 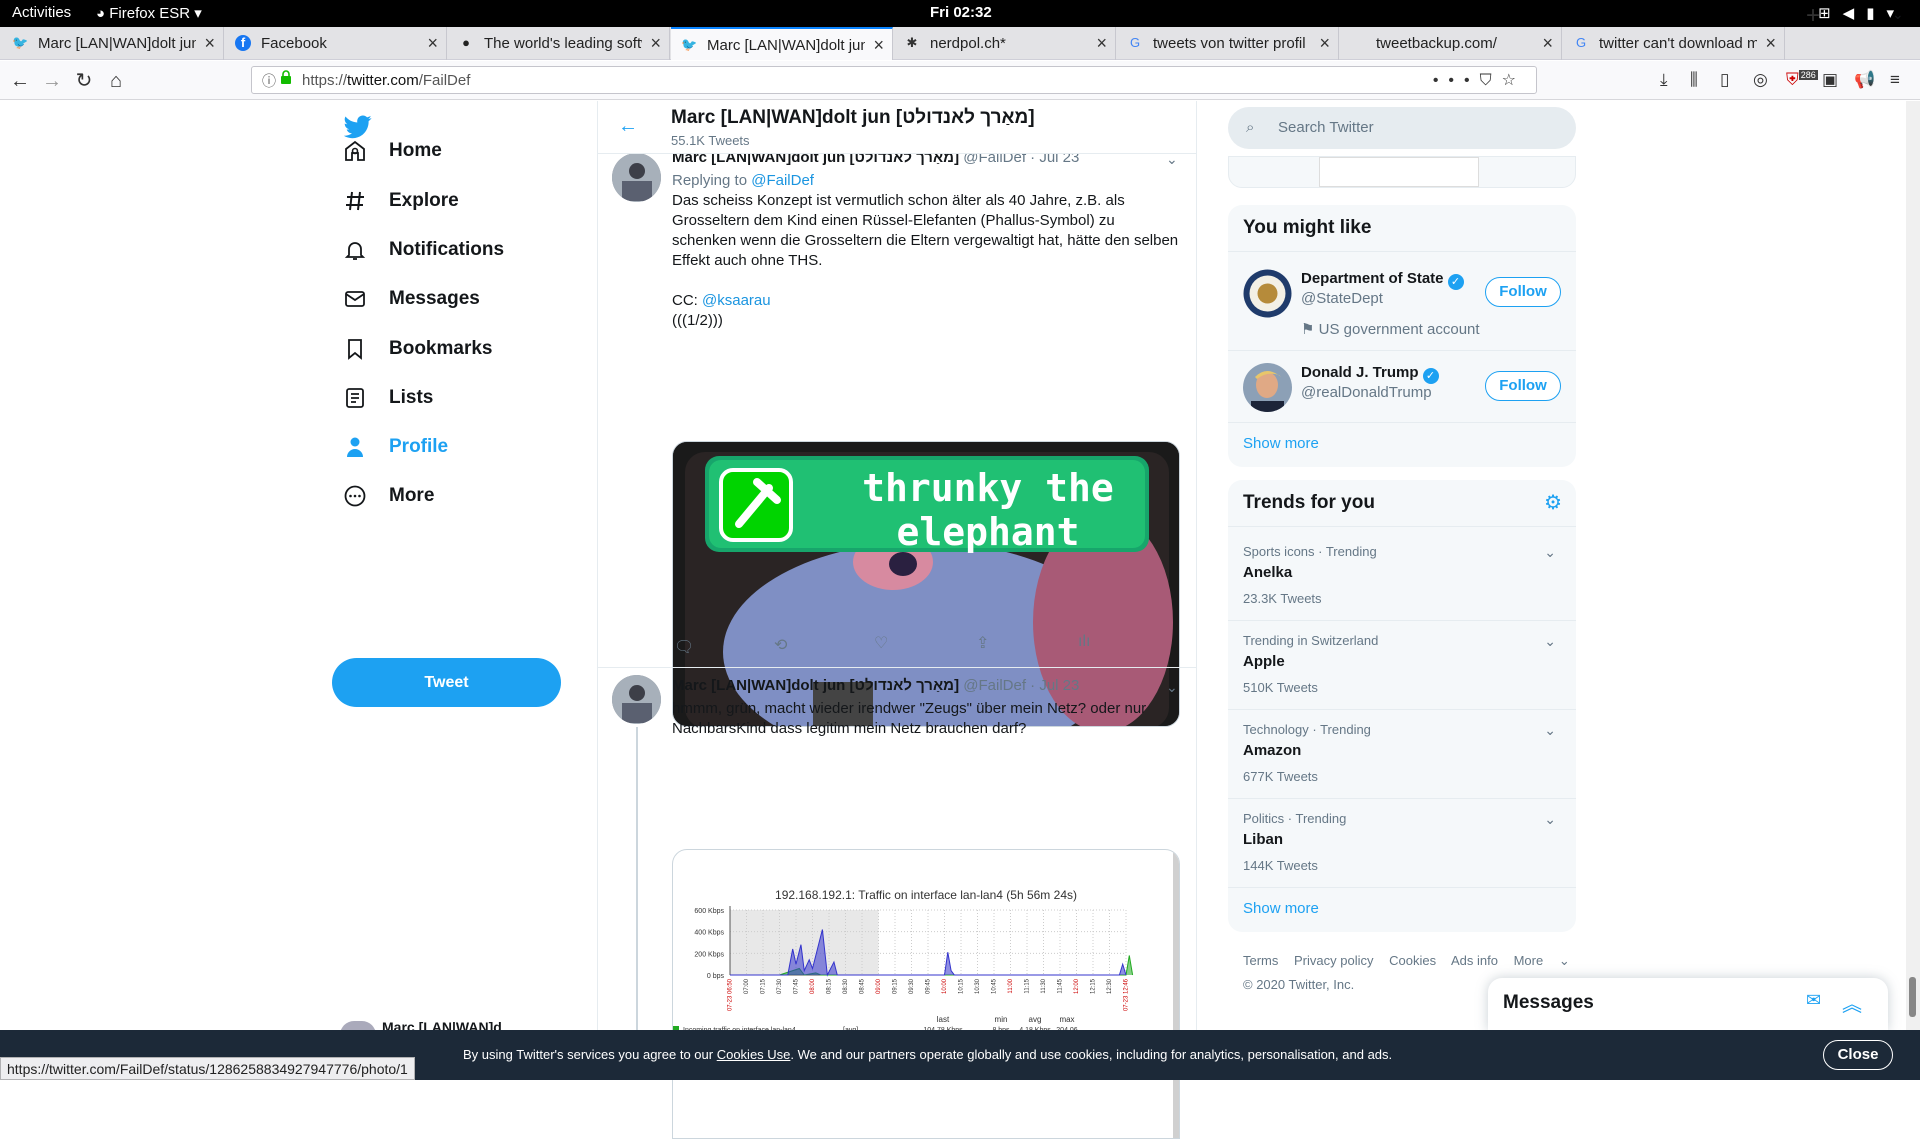 What do you see at coordinates (1802, 80) in the screenshot?
I see `ublock-icon: ⛨ 286` at bounding box center [1802, 80].